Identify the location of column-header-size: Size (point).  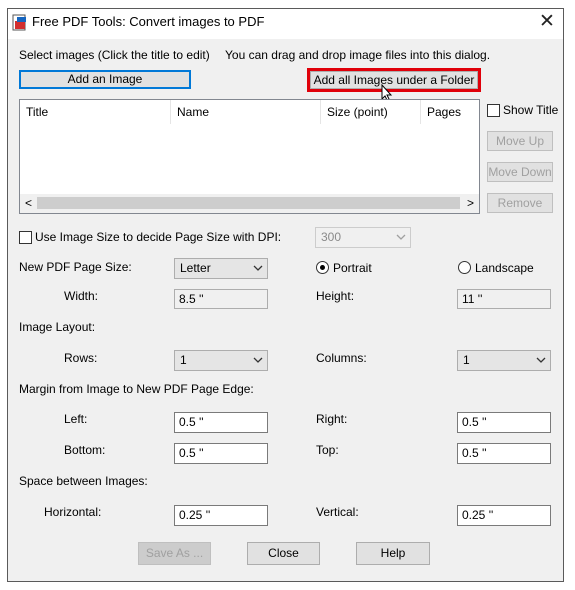
(371, 112).